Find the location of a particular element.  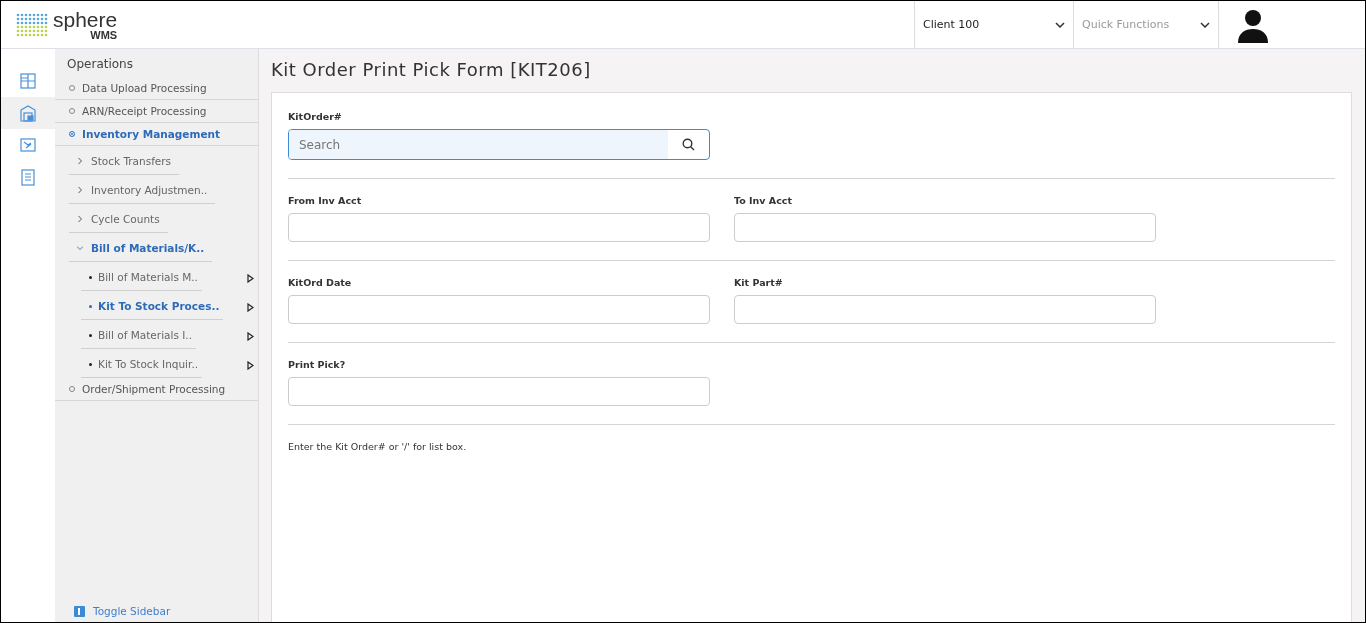

grid-icon is located at coordinates (28, 81).